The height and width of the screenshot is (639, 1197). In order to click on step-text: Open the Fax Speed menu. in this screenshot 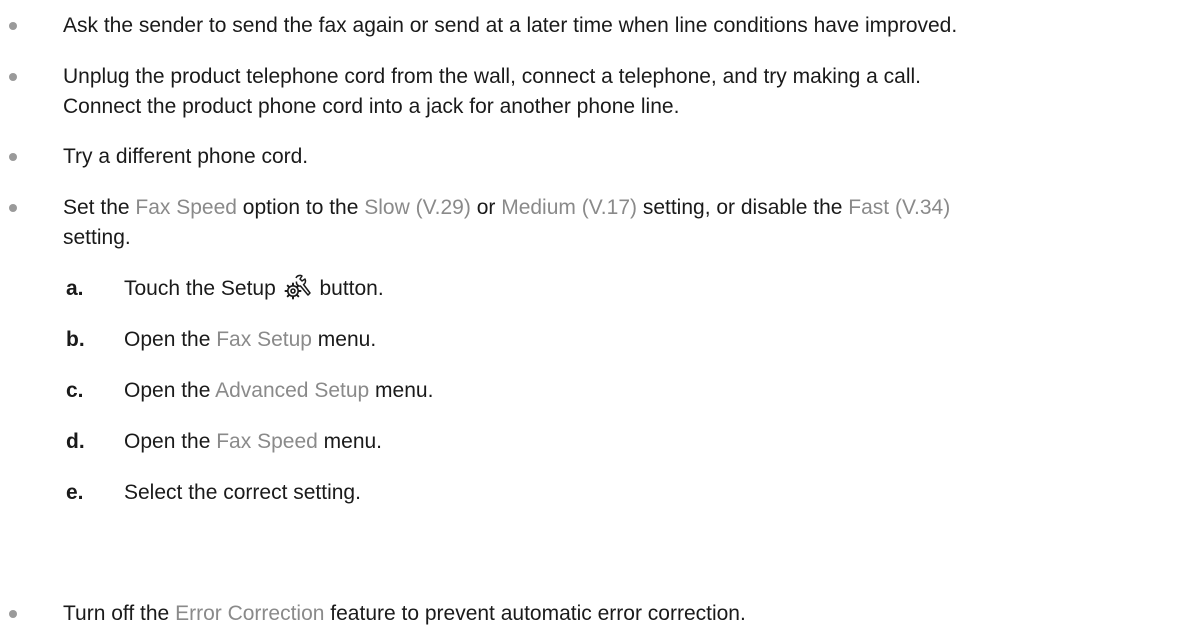, I will do `click(253, 442)`.